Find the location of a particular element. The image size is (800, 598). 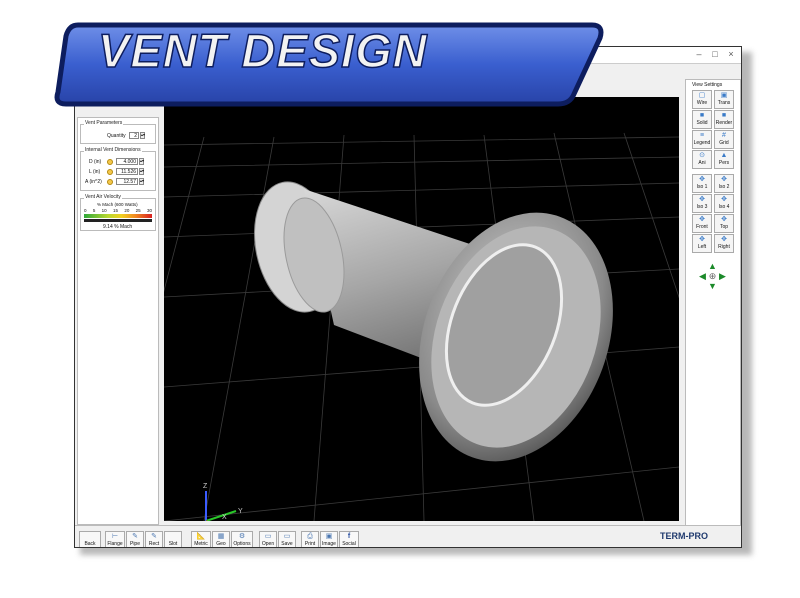

scale-tick: 0 is located at coordinates (85, 210).